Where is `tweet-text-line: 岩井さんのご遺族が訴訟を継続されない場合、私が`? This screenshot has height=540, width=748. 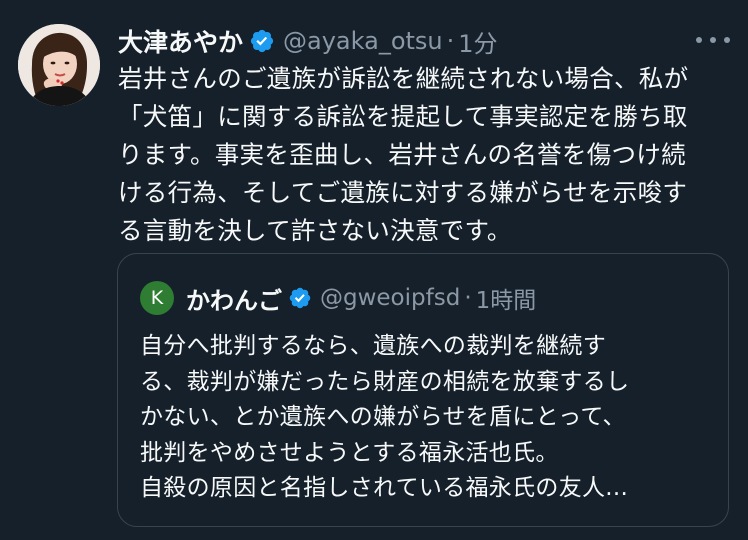 tweet-text-line: 岩井さんのご遺族が訴訟を継続されない場合、私が is located at coordinates (403, 78).